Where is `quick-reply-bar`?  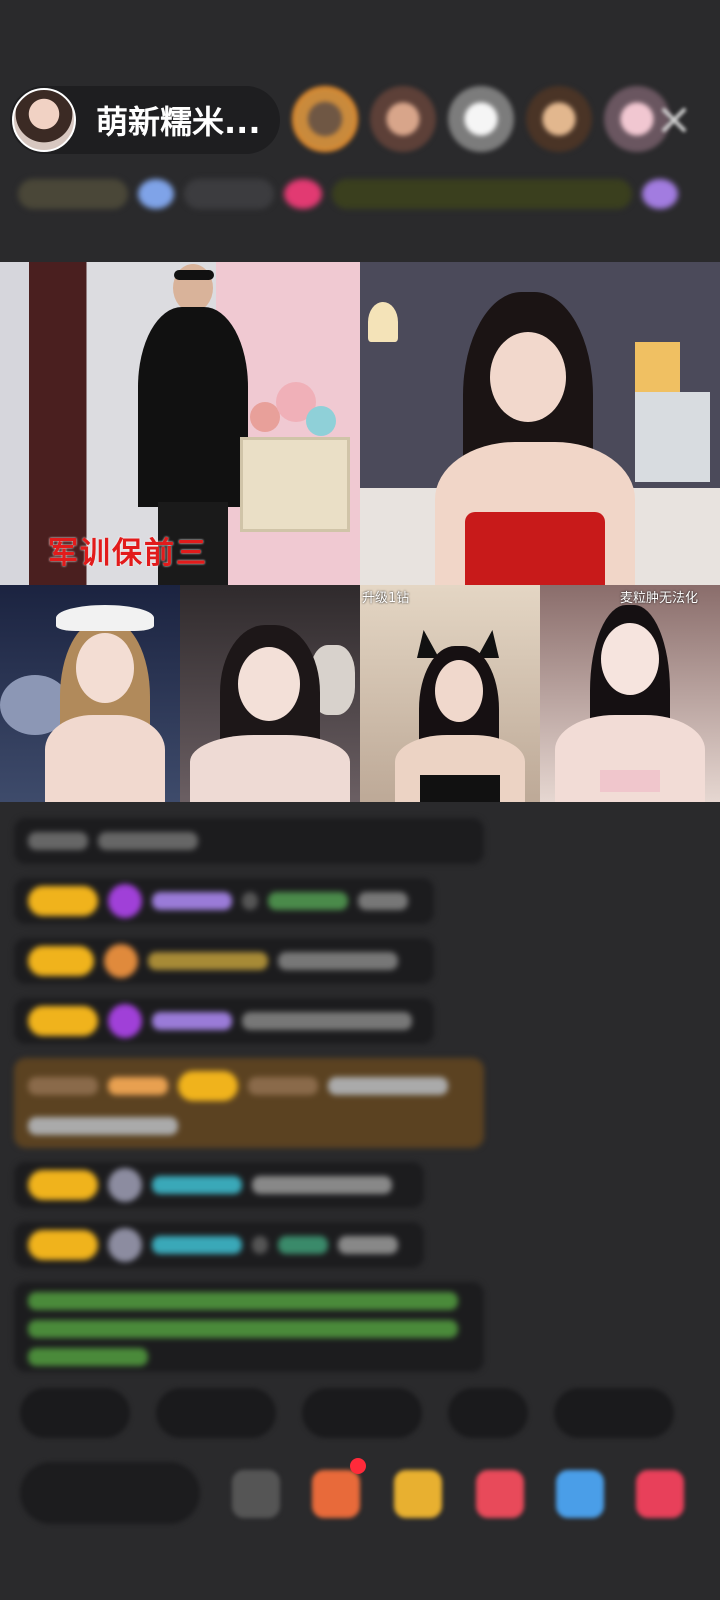 quick-reply-bar is located at coordinates (347, 1413).